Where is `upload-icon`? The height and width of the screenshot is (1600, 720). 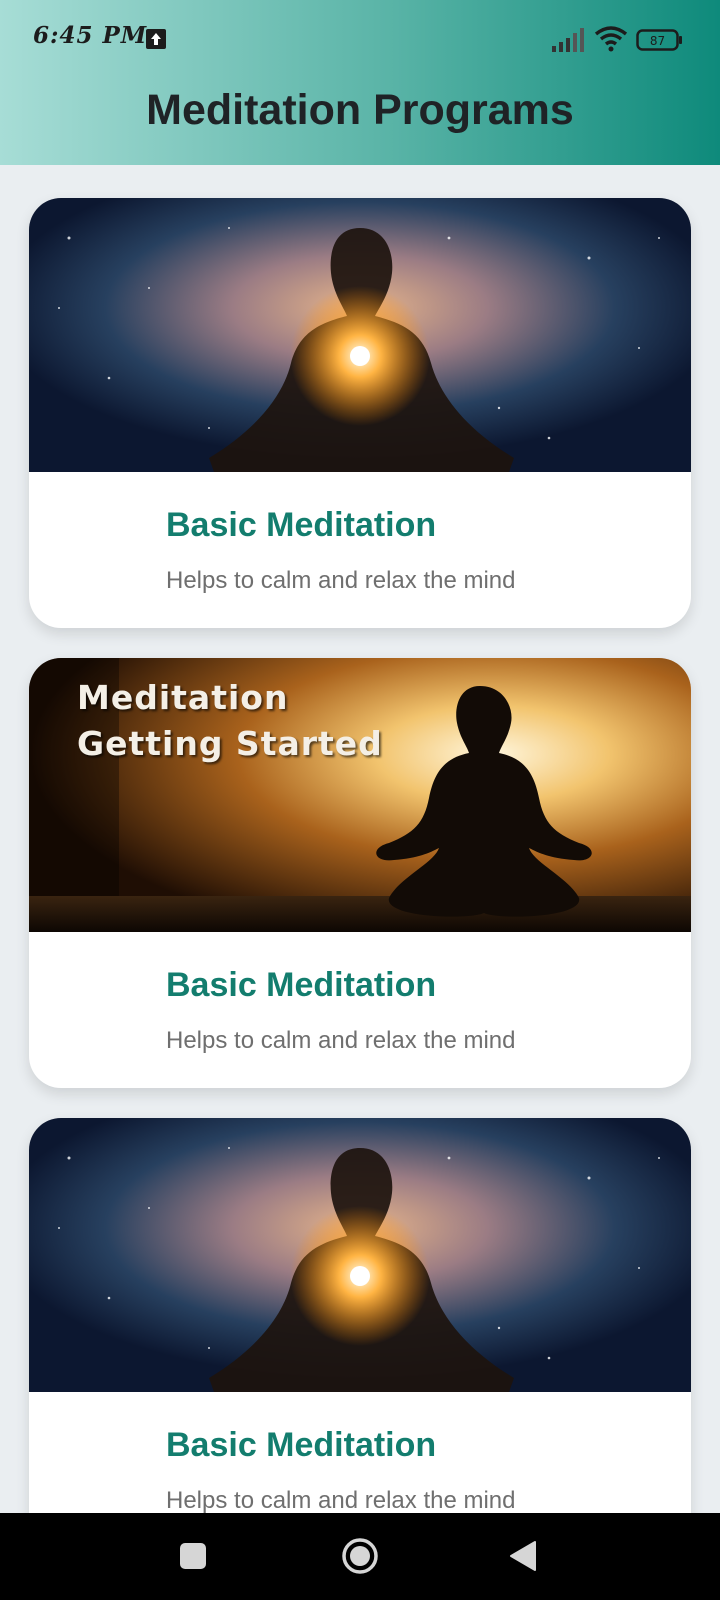
upload-icon is located at coordinates (156, 39).